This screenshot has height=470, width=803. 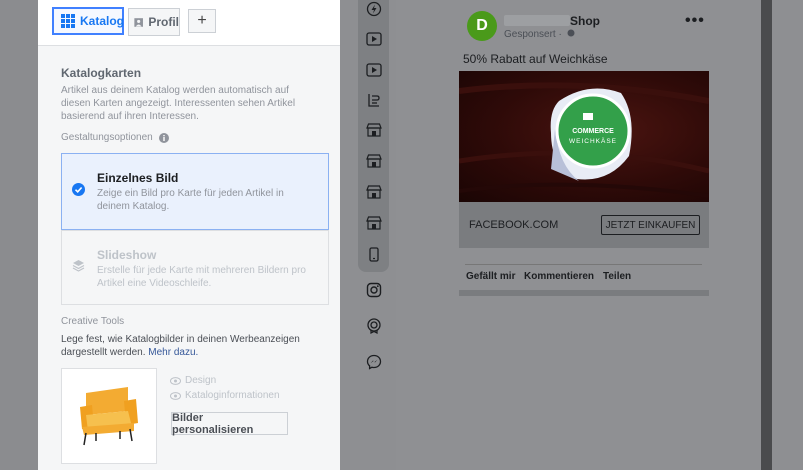 I want to click on share-action: Teilen, so click(x=617, y=276).